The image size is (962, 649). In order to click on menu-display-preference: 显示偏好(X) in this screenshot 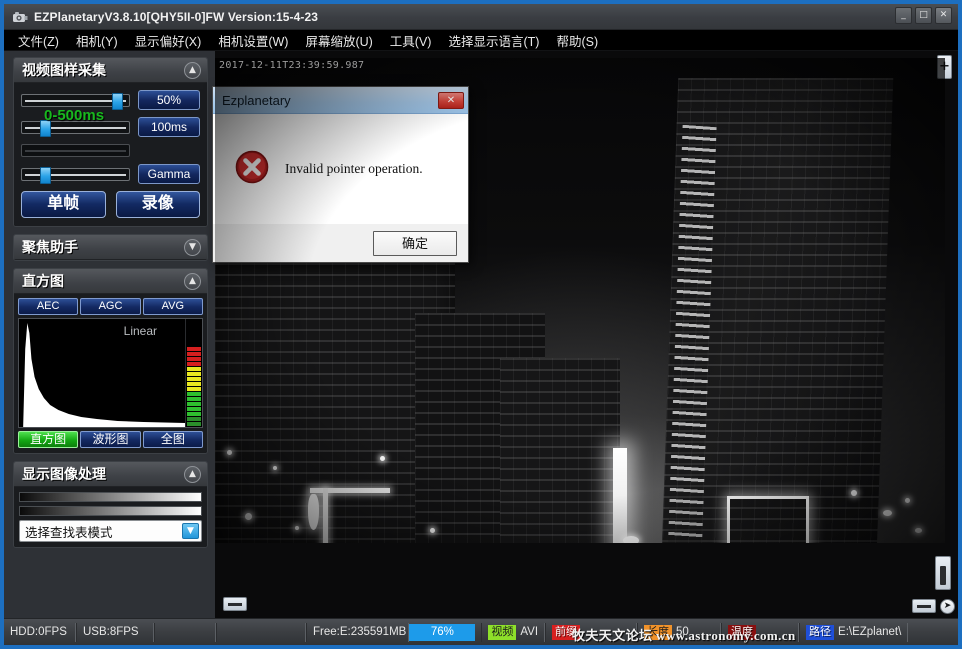, I will do `click(168, 40)`.